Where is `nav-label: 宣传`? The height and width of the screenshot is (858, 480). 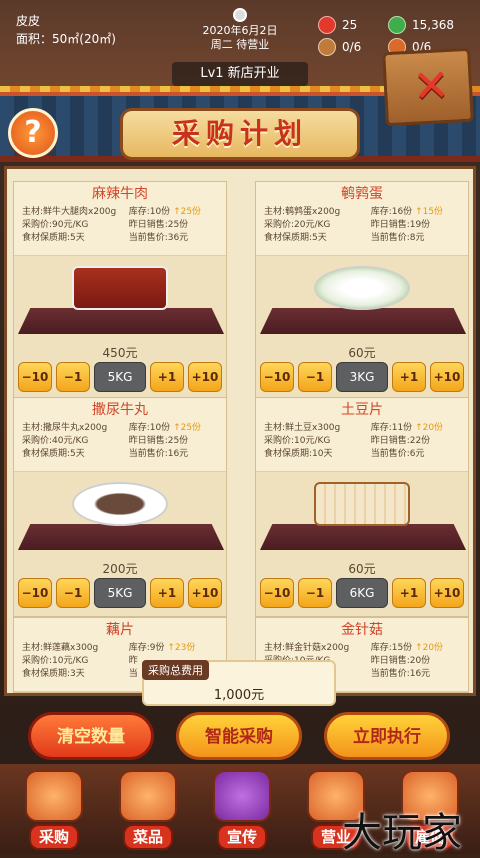 nav-label: 宣传 is located at coordinates (241, 837).